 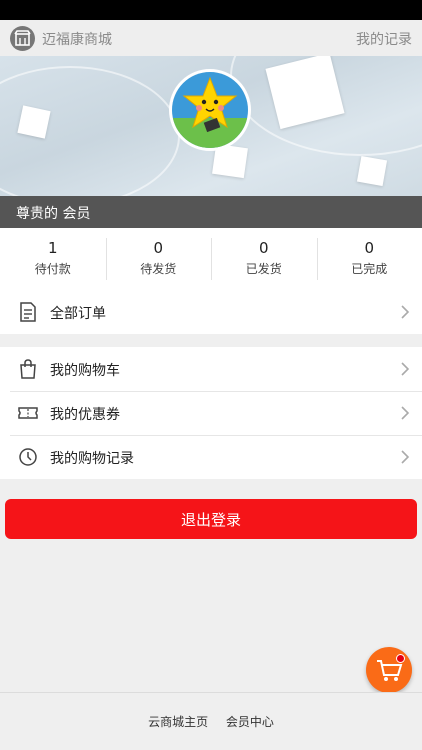 What do you see at coordinates (211, 38) in the screenshot?
I see `top-bar: 迈福康商城 我的记录` at bounding box center [211, 38].